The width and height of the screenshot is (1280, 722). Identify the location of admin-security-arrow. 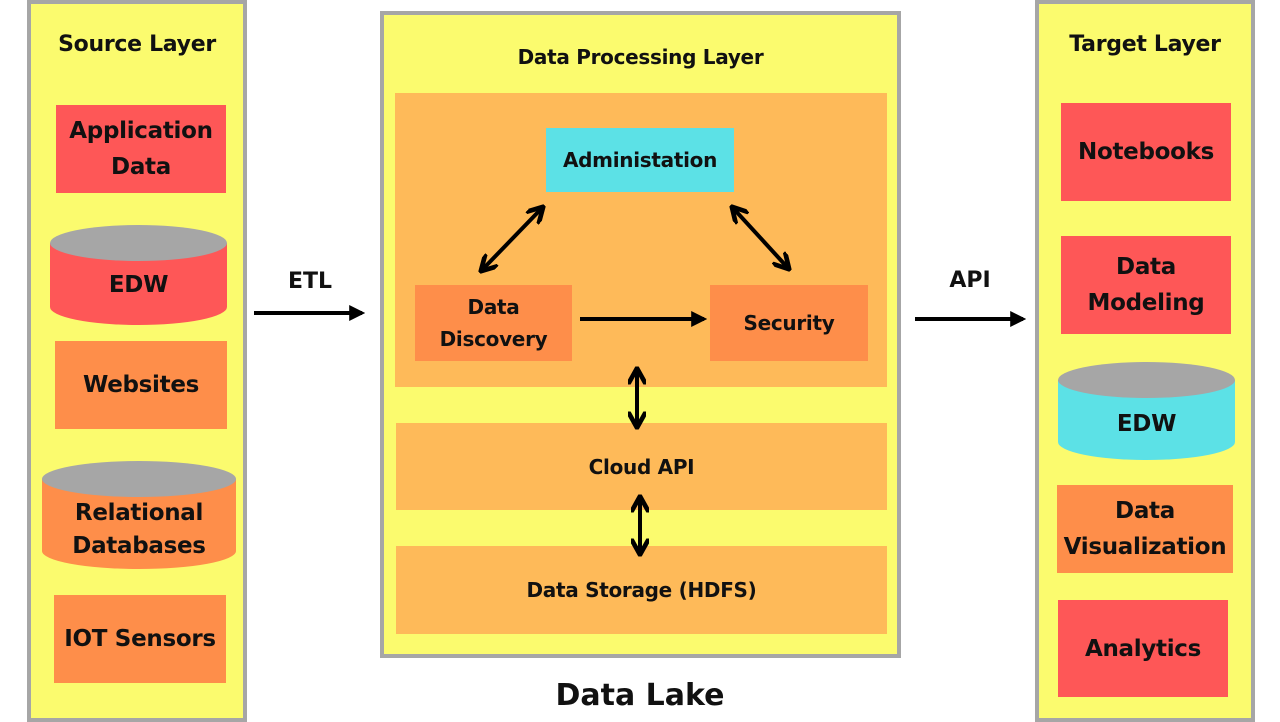
(760, 238).